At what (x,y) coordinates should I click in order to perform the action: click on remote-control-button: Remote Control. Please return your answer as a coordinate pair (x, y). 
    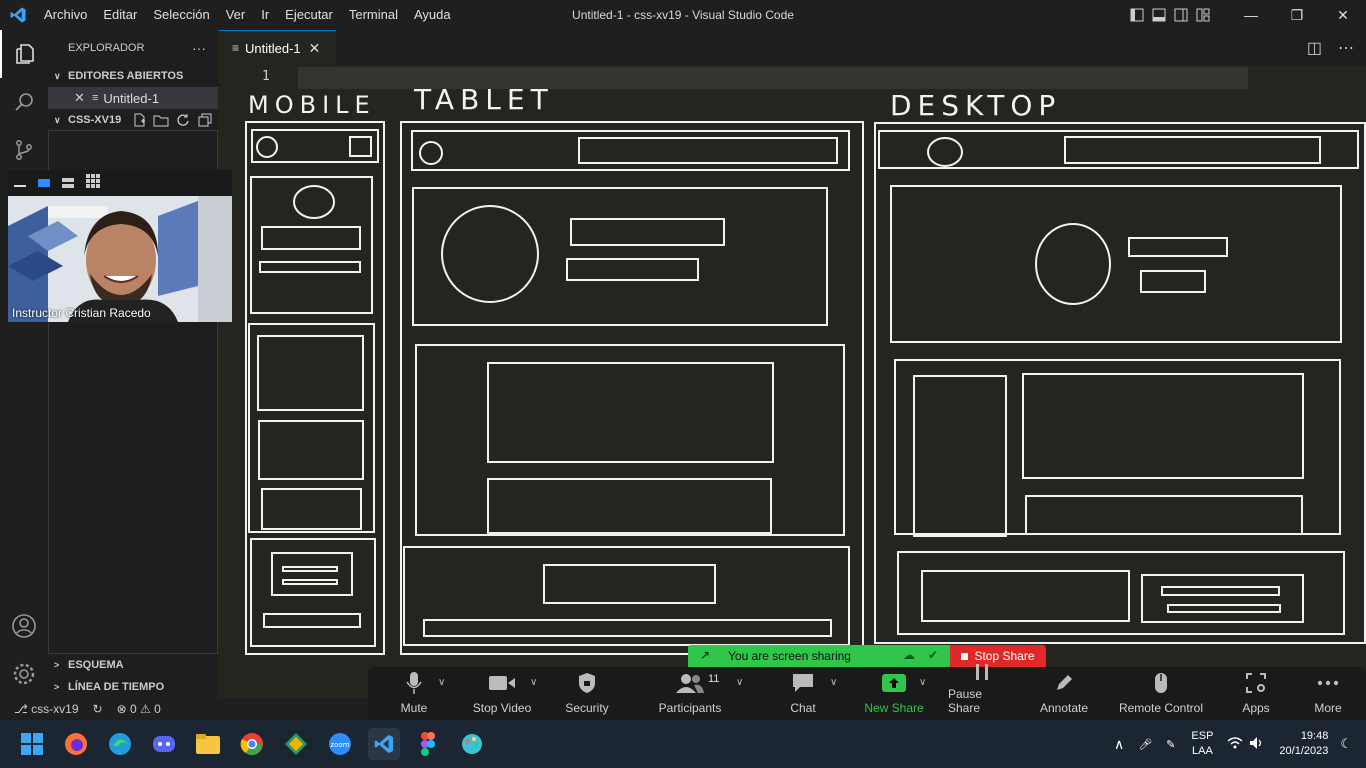
    Looking at the image, I should click on (1161, 693).